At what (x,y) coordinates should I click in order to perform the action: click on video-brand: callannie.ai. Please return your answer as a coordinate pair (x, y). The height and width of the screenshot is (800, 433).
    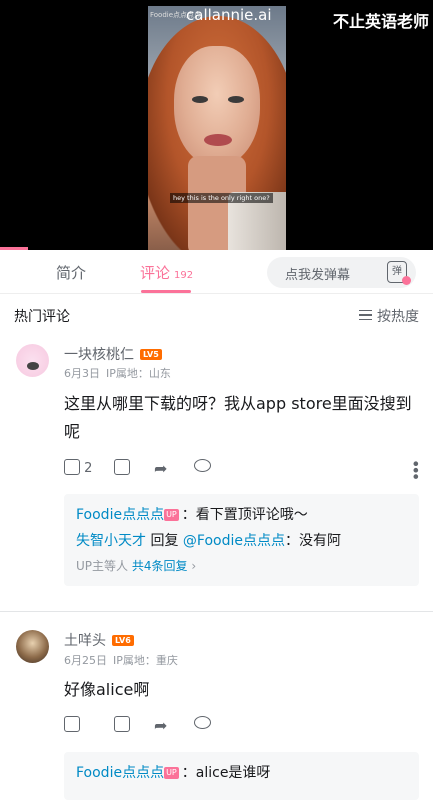
    Looking at the image, I should click on (229, 15).